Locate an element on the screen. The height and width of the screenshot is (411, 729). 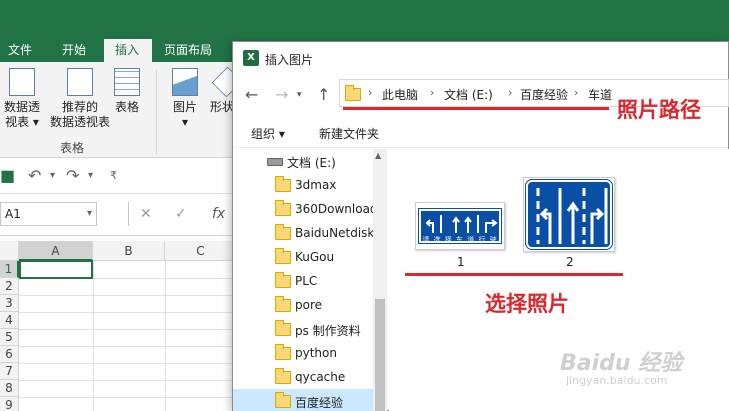
scroll-thumb is located at coordinates (380, 355).